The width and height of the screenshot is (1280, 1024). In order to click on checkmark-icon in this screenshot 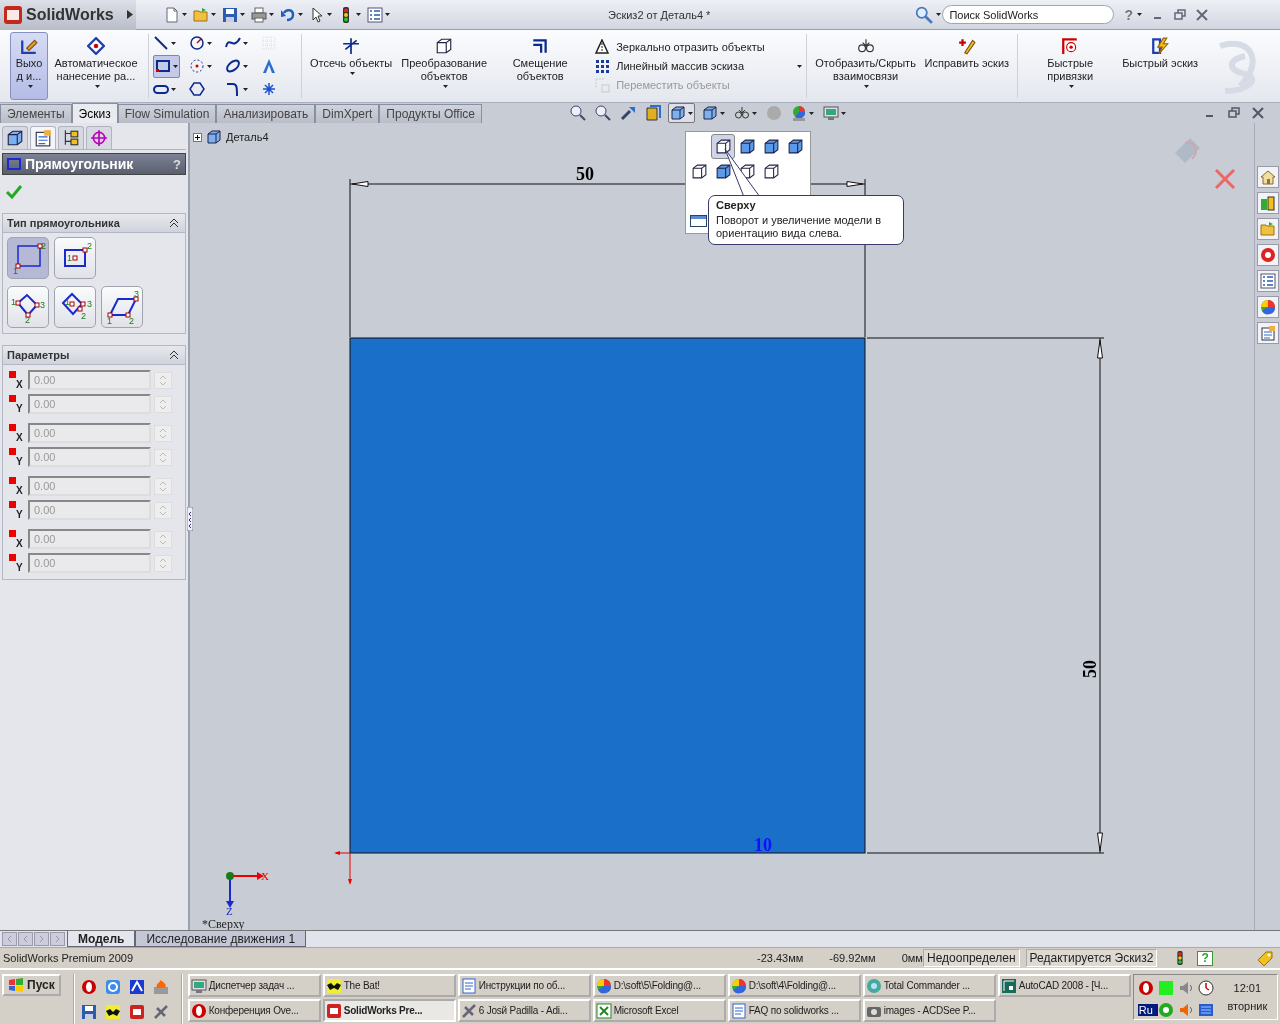, I will do `click(14, 192)`.